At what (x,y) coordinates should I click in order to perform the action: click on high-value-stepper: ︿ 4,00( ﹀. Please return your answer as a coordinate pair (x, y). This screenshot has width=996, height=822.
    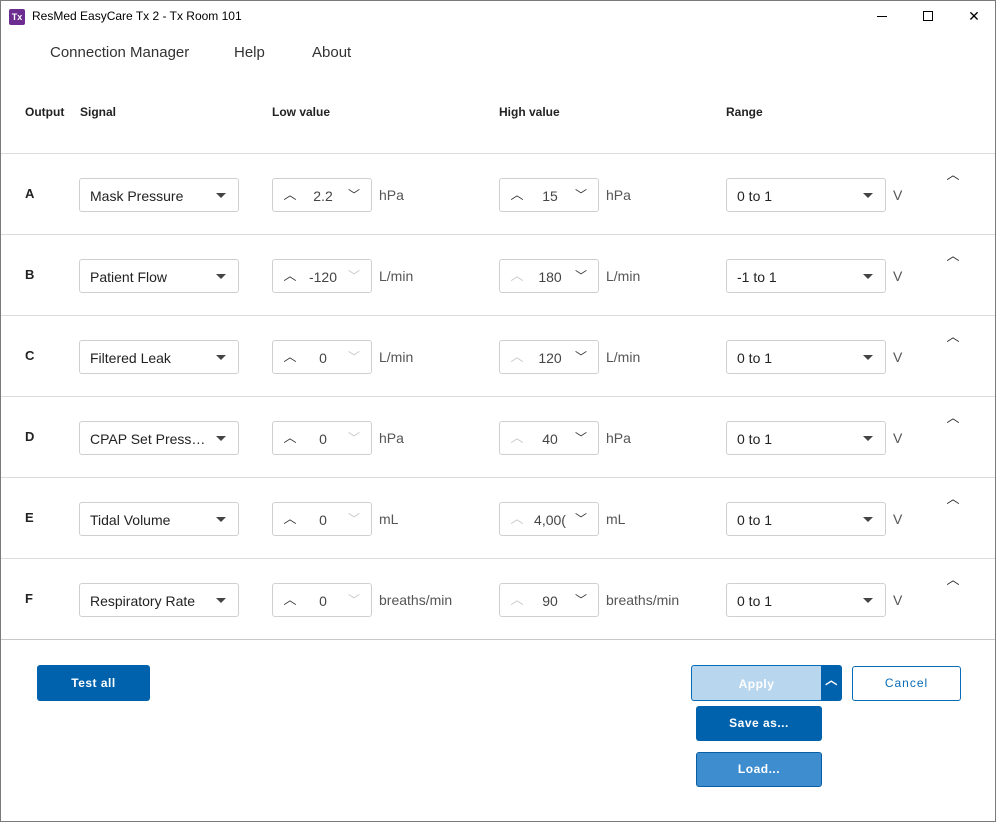
    Looking at the image, I should click on (549, 519).